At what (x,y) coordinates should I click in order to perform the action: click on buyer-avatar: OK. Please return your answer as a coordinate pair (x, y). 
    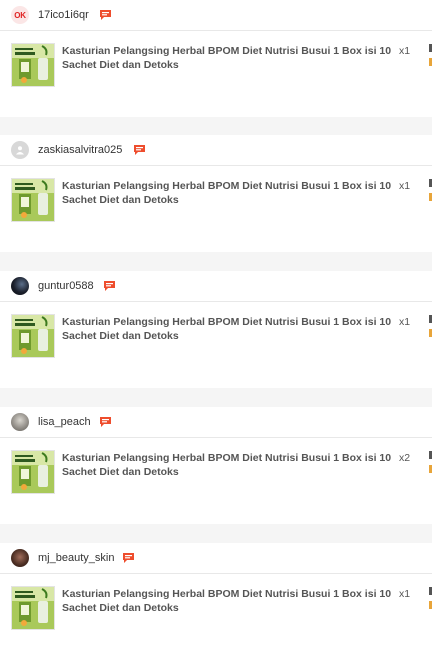
    Looking at the image, I should click on (20, 15).